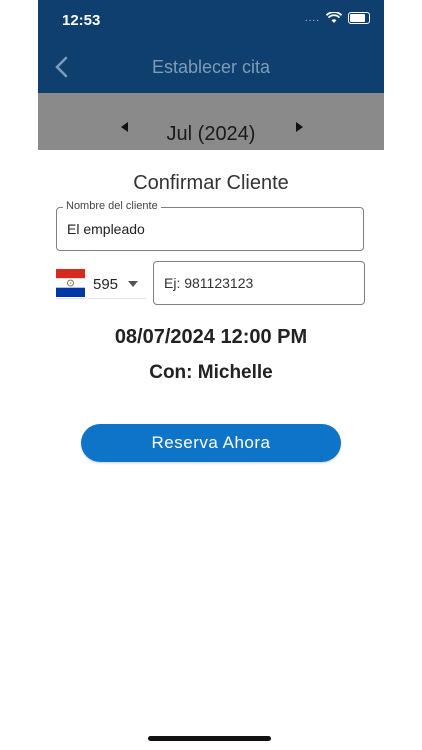 The width and height of the screenshot is (422, 750). I want to click on calendar-month-bar: Jul (2024), so click(211, 121).